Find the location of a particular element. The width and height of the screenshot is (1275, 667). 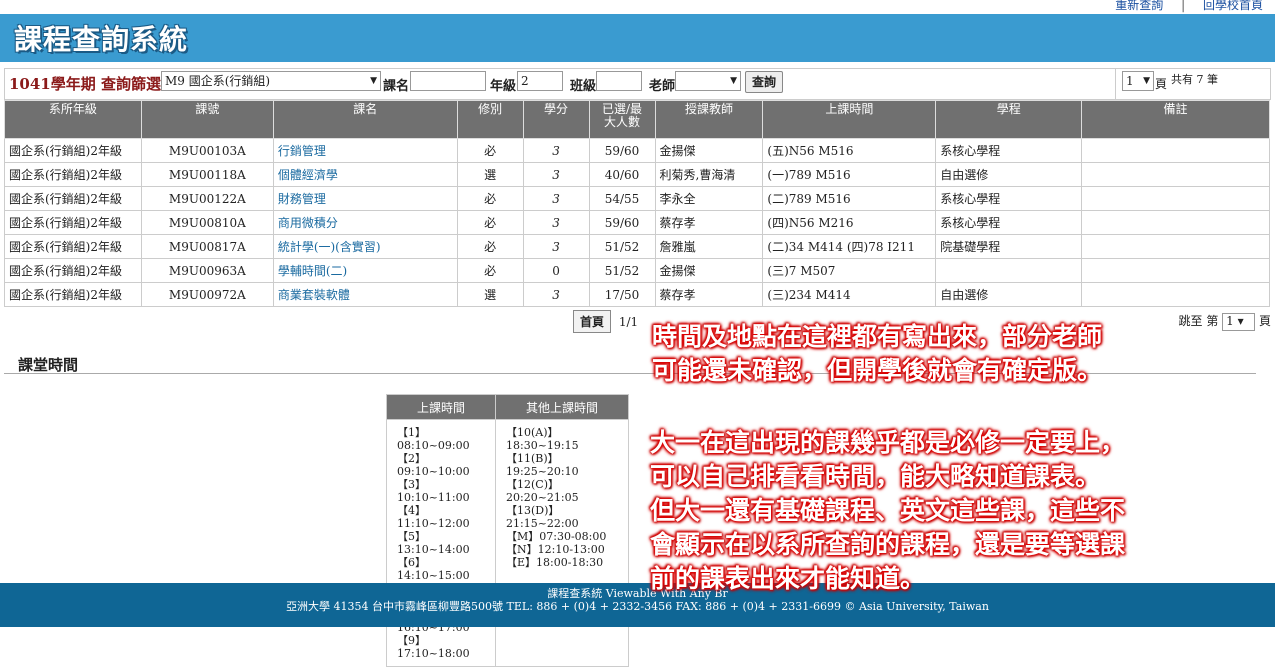

period-entry: 【11(B)】19:25~20:10 is located at coordinates (542, 465).